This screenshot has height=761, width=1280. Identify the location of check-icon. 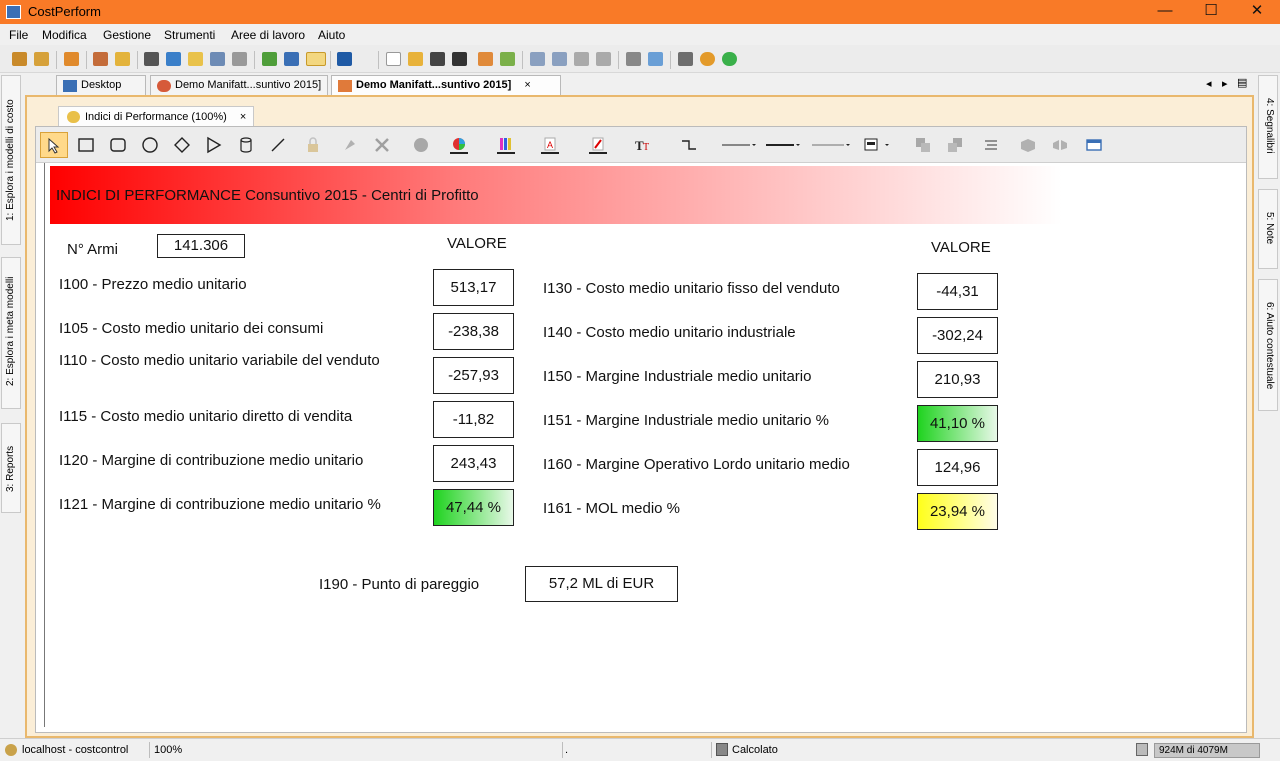
(507, 59).